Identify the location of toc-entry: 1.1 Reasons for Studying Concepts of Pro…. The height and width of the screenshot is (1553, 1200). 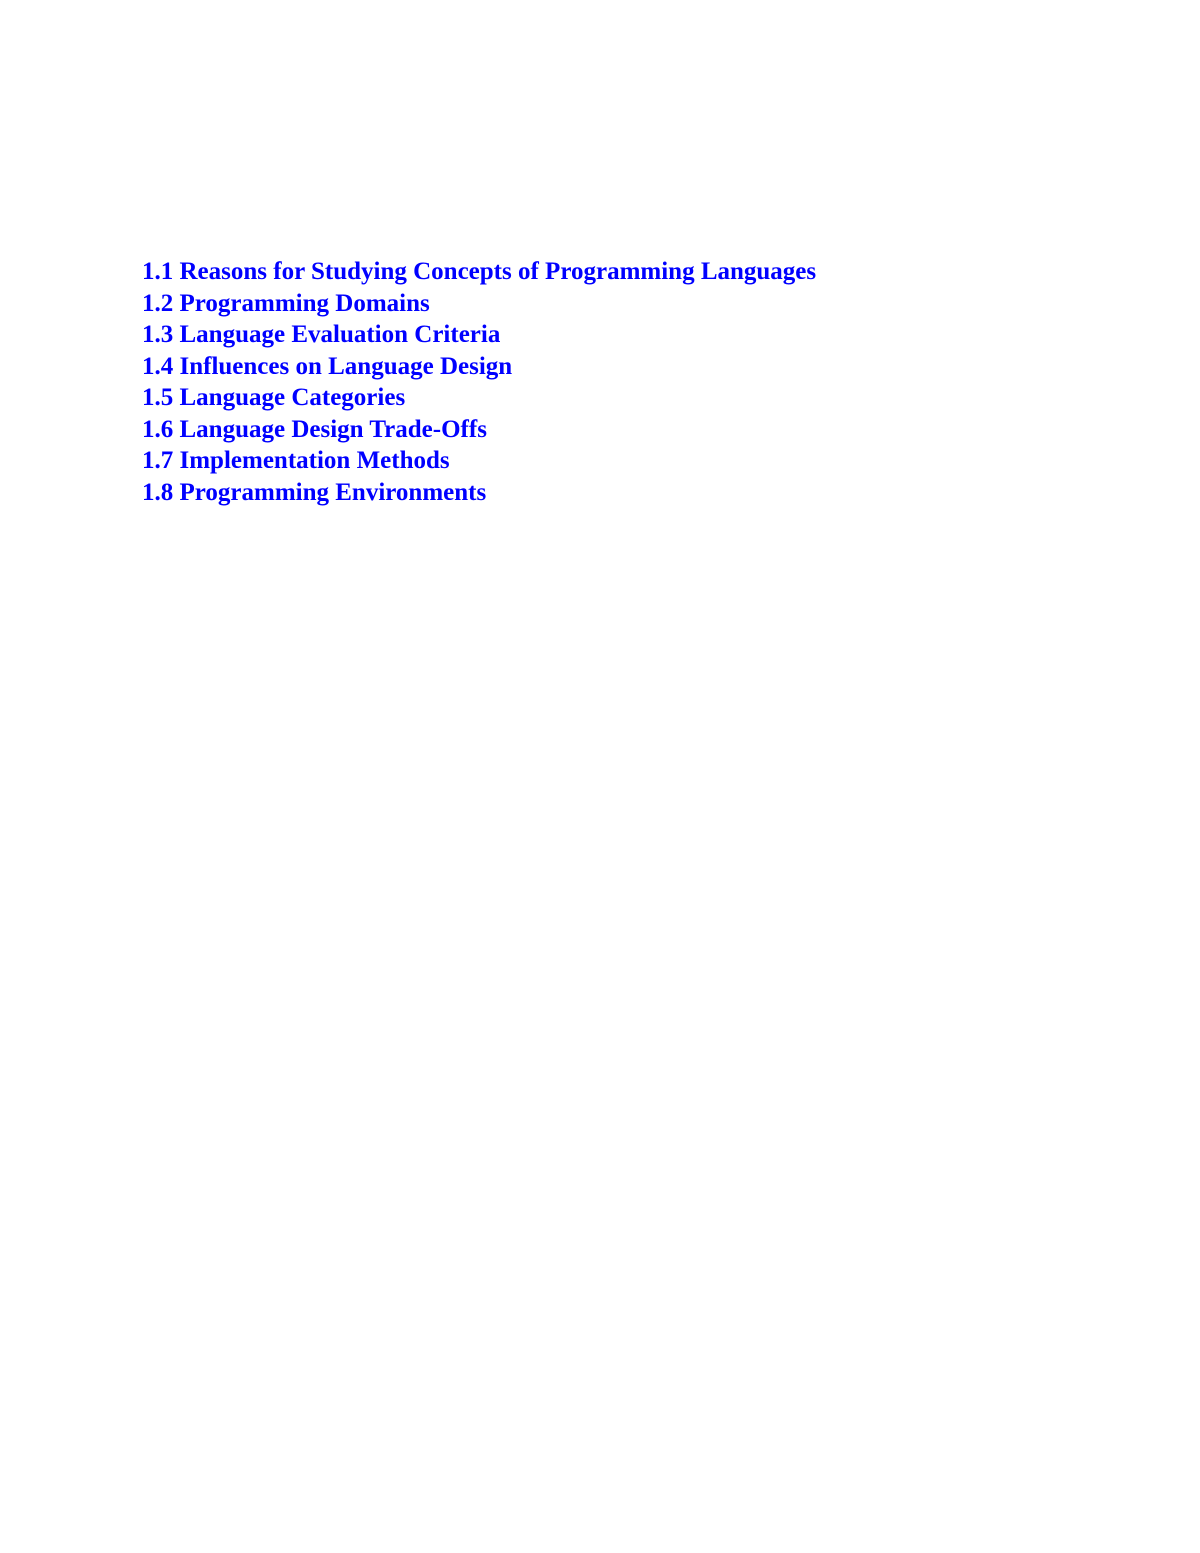
(479, 272).